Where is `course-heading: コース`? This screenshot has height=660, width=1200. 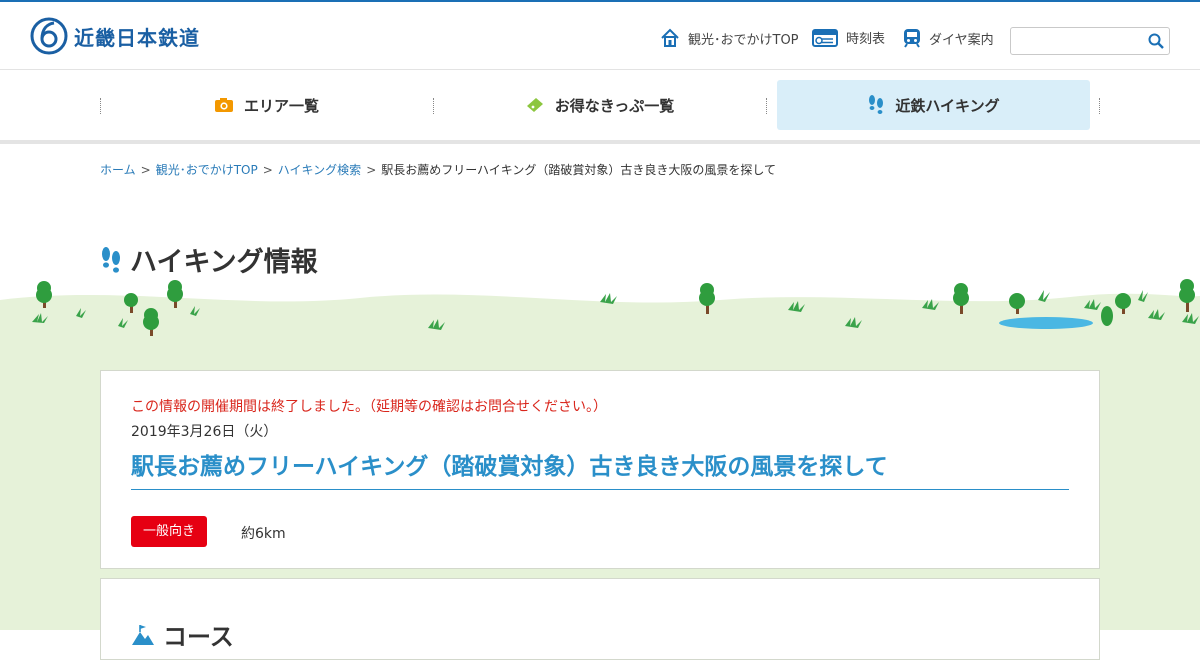
course-heading: コース is located at coordinates (182, 634).